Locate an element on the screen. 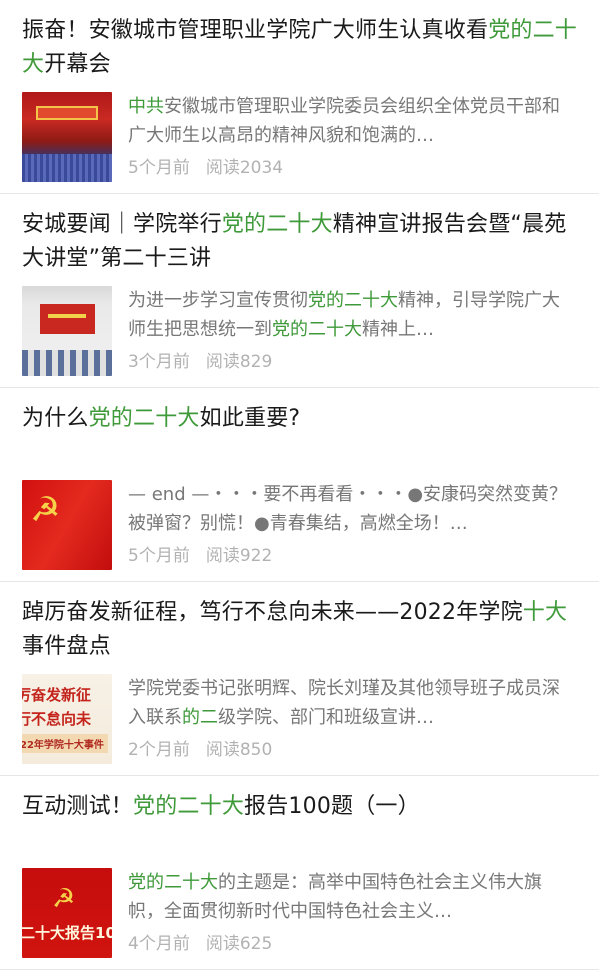  article-title: 振奋！安徽城市管理职业学院广大师生认真收看党的二十大开幕会 is located at coordinates (299, 48).